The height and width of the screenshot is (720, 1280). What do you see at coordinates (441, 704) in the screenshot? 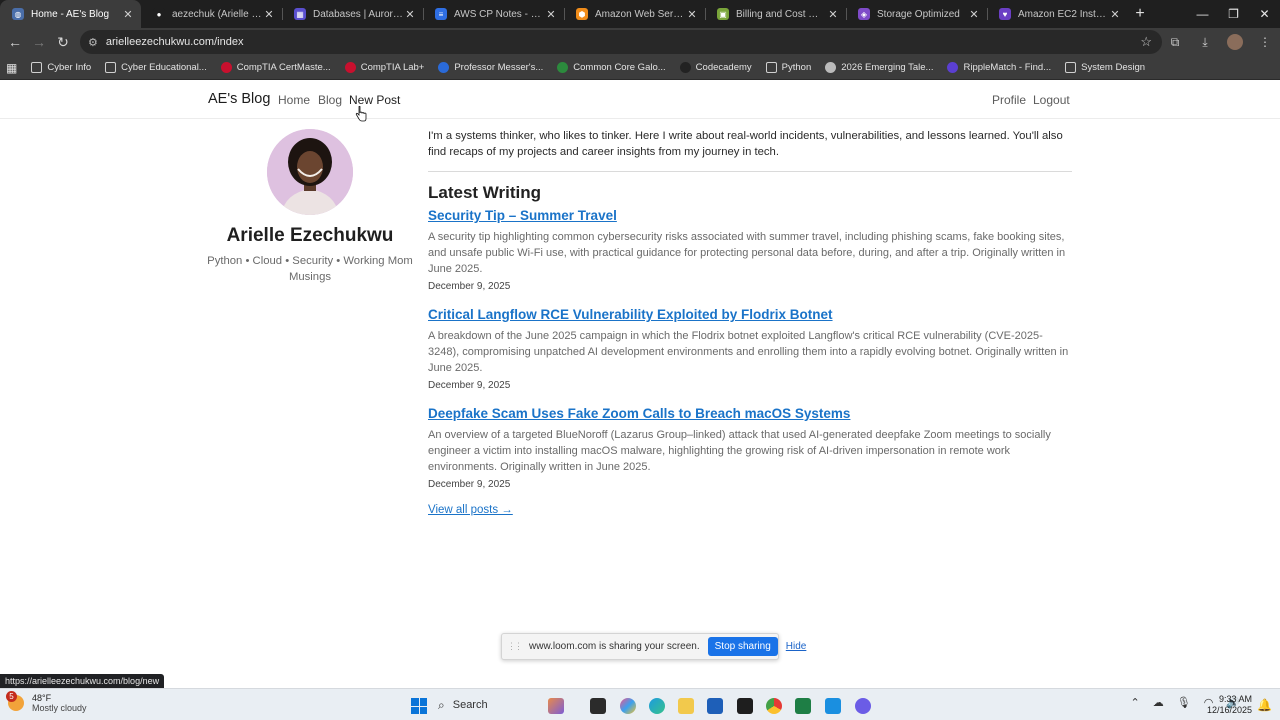
I see `search-icon: ⌕` at bounding box center [441, 704].